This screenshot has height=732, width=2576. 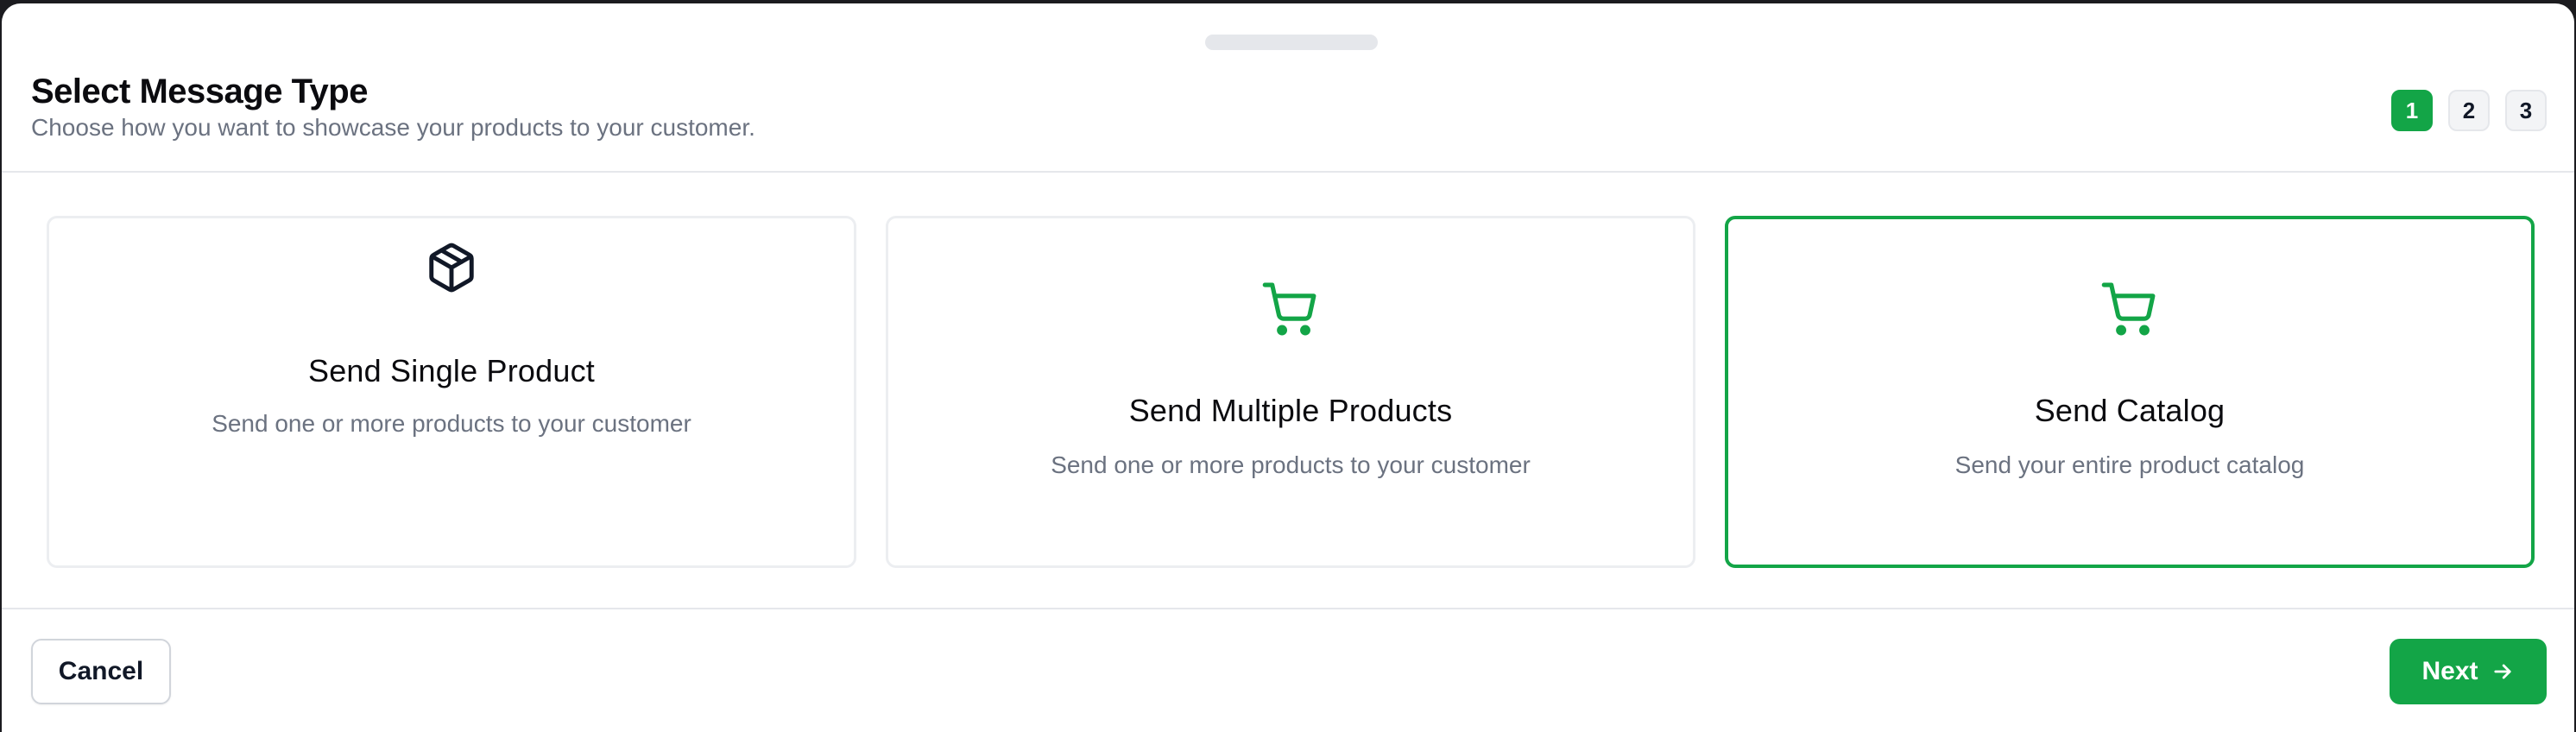 I want to click on step-indicator: 1 2 3, so click(x=2469, y=110).